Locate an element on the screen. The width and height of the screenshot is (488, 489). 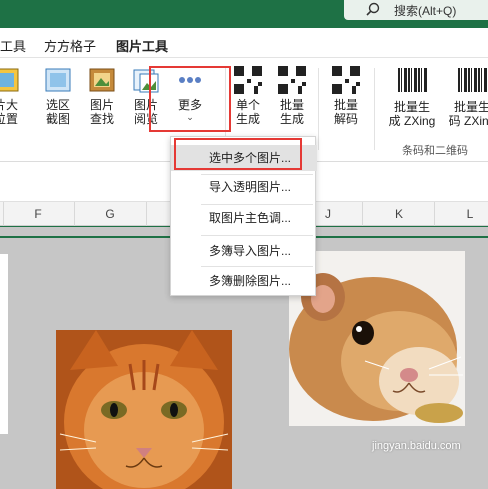
picture-frame-icon is located at coordinates (102, 80).